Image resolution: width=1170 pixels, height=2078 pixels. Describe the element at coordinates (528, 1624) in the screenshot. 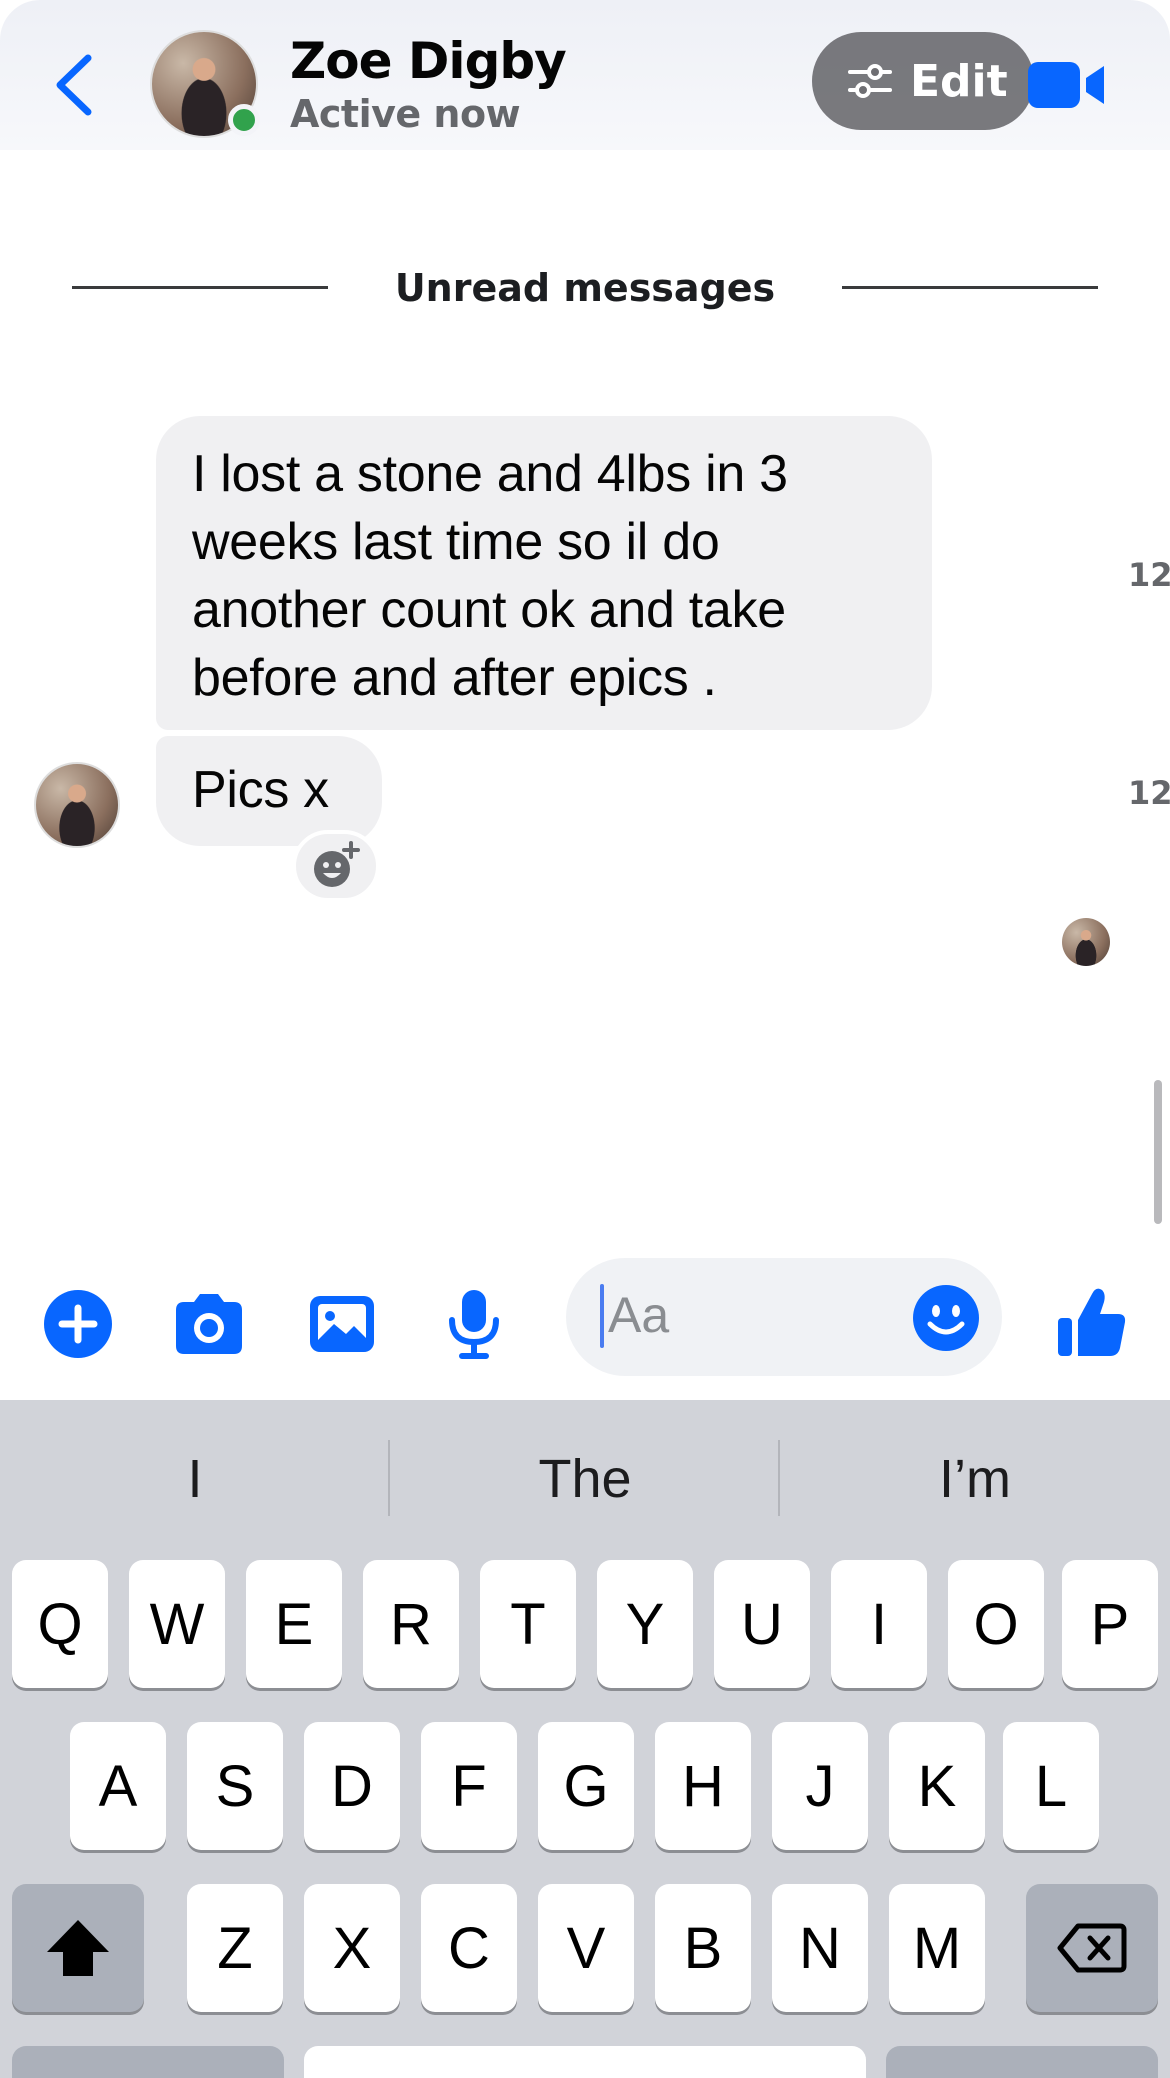

I see `key: T` at that location.